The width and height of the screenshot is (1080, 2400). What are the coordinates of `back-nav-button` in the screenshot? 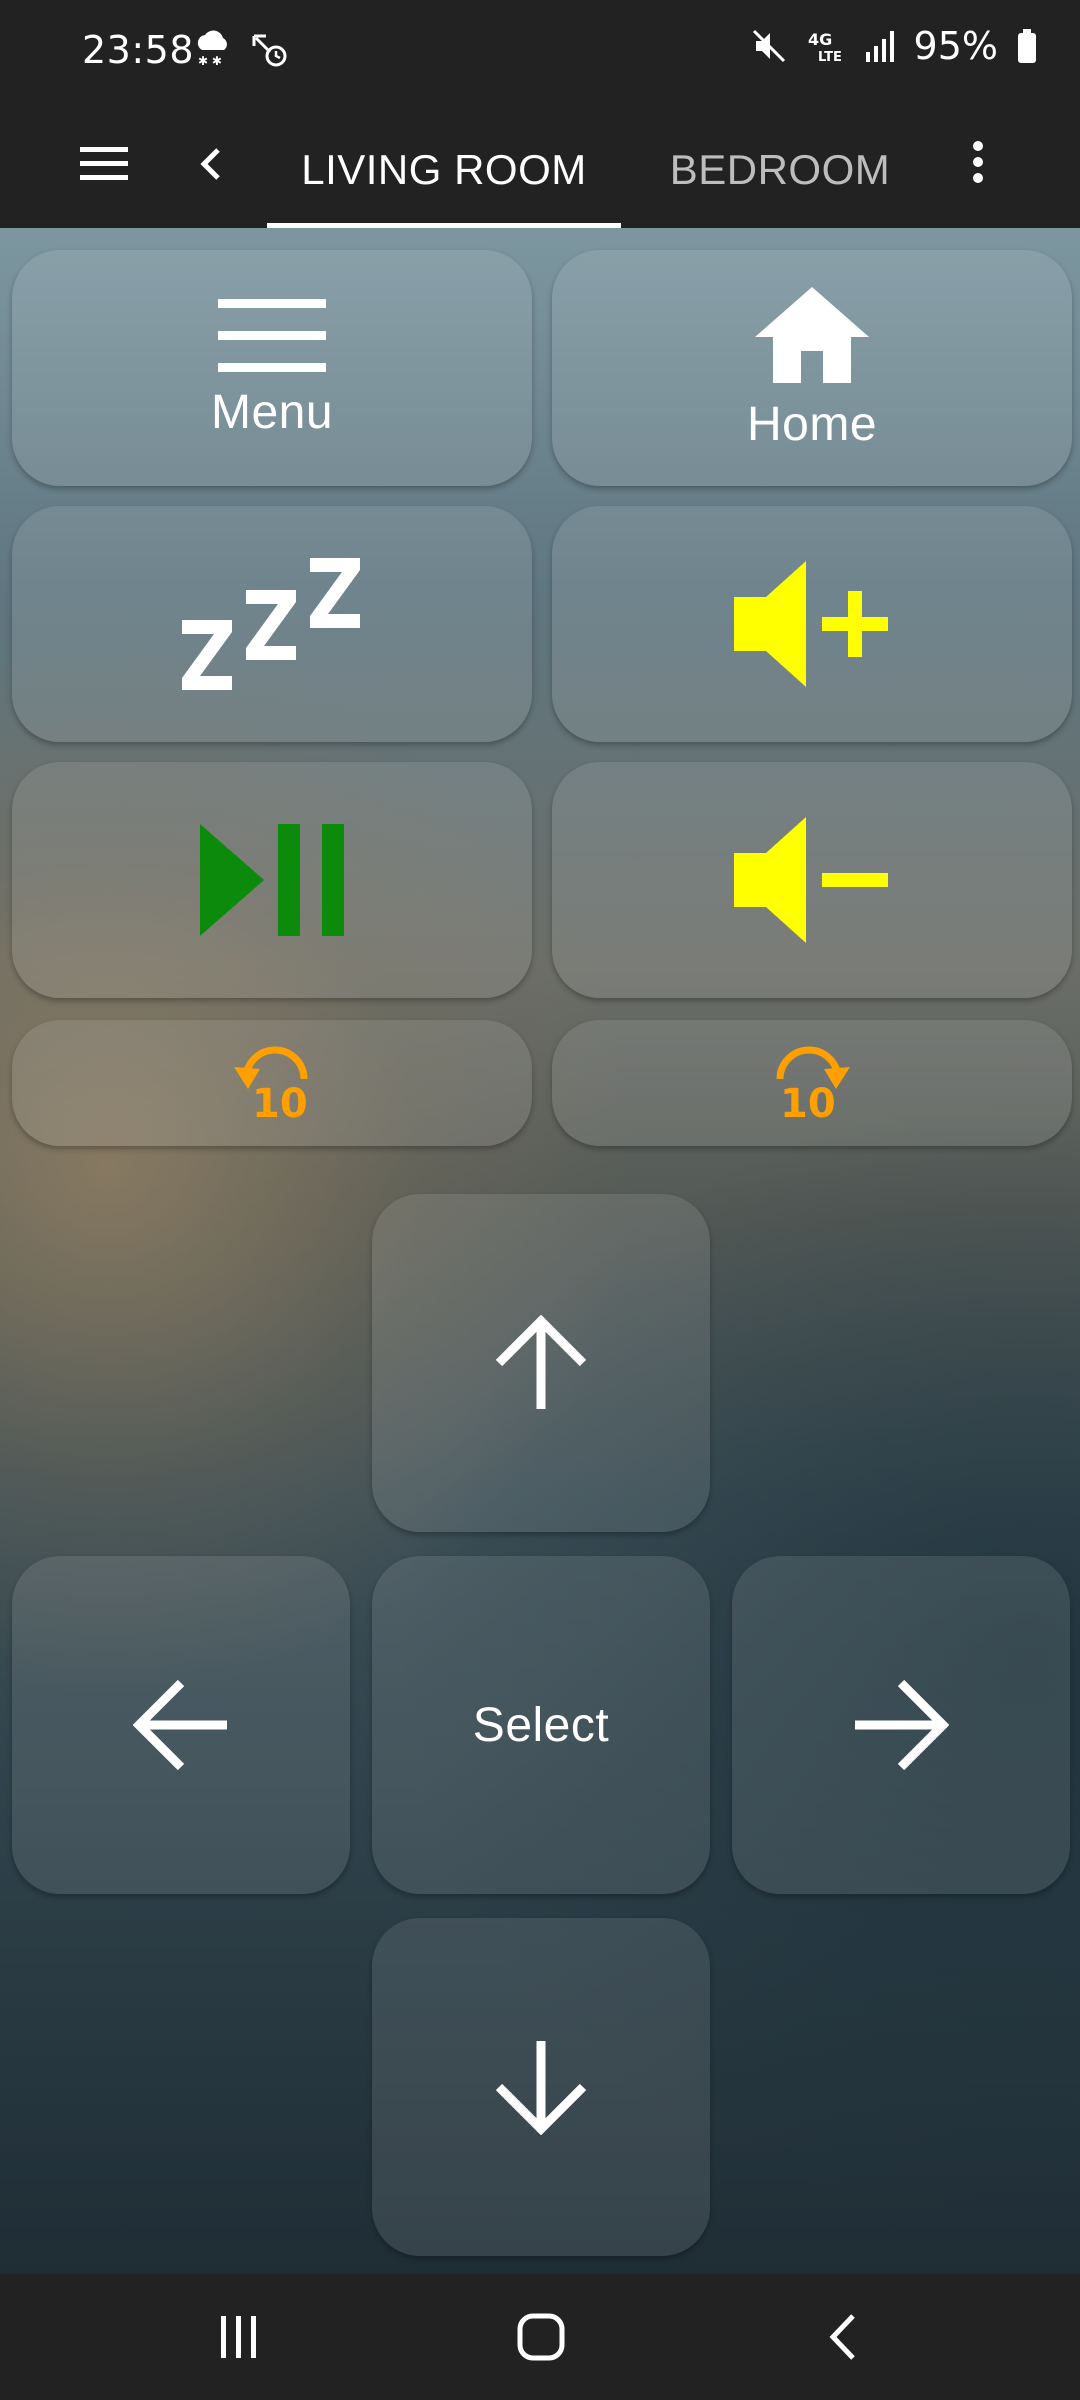 It's located at (843, 2337).